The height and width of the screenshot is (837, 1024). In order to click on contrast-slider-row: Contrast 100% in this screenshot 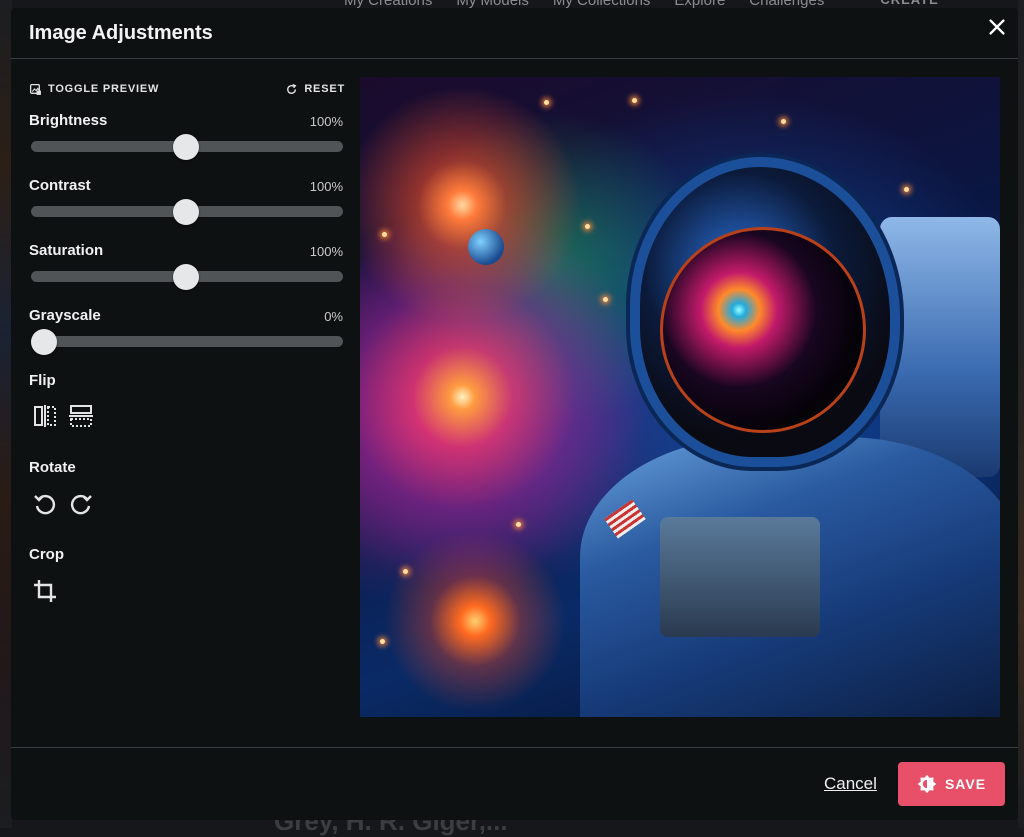, I will do `click(187, 202)`.